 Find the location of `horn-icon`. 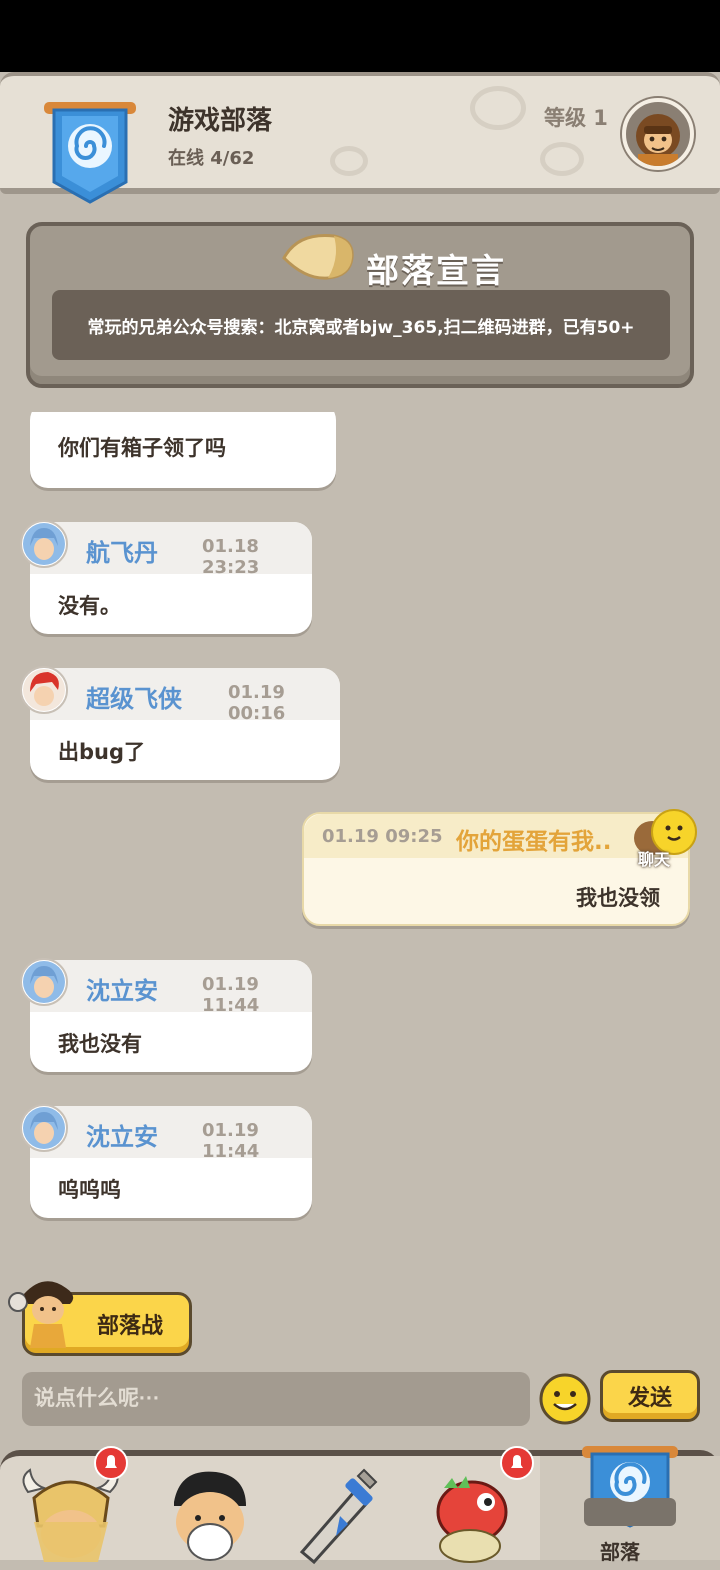

horn-icon is located at coordinates (318, 256).